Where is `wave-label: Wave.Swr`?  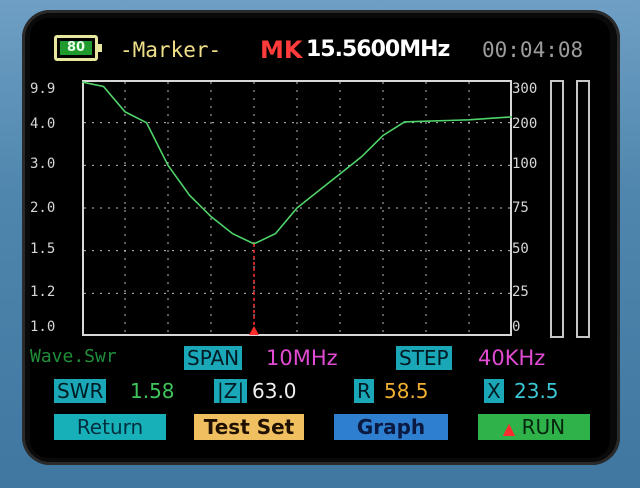
wave-label: Wave.Swr is located at coordinates (73, 356).